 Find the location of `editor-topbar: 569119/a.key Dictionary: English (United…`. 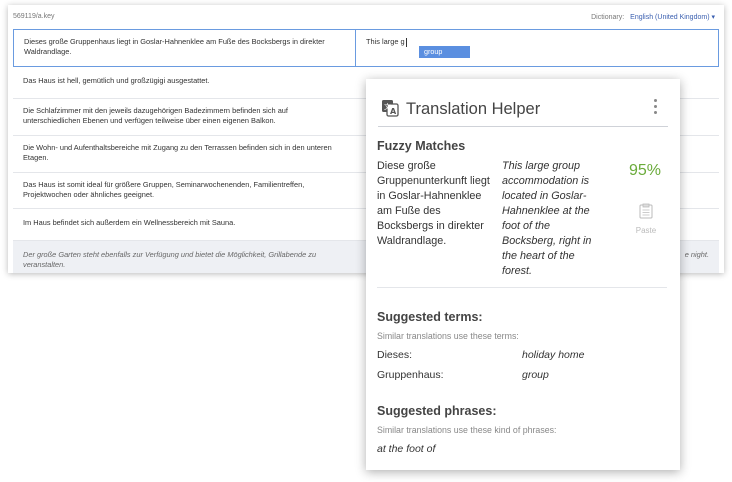

editor-topbar: 569119/a.key Dictionary: English (United… is located at coordinates (366, 17).